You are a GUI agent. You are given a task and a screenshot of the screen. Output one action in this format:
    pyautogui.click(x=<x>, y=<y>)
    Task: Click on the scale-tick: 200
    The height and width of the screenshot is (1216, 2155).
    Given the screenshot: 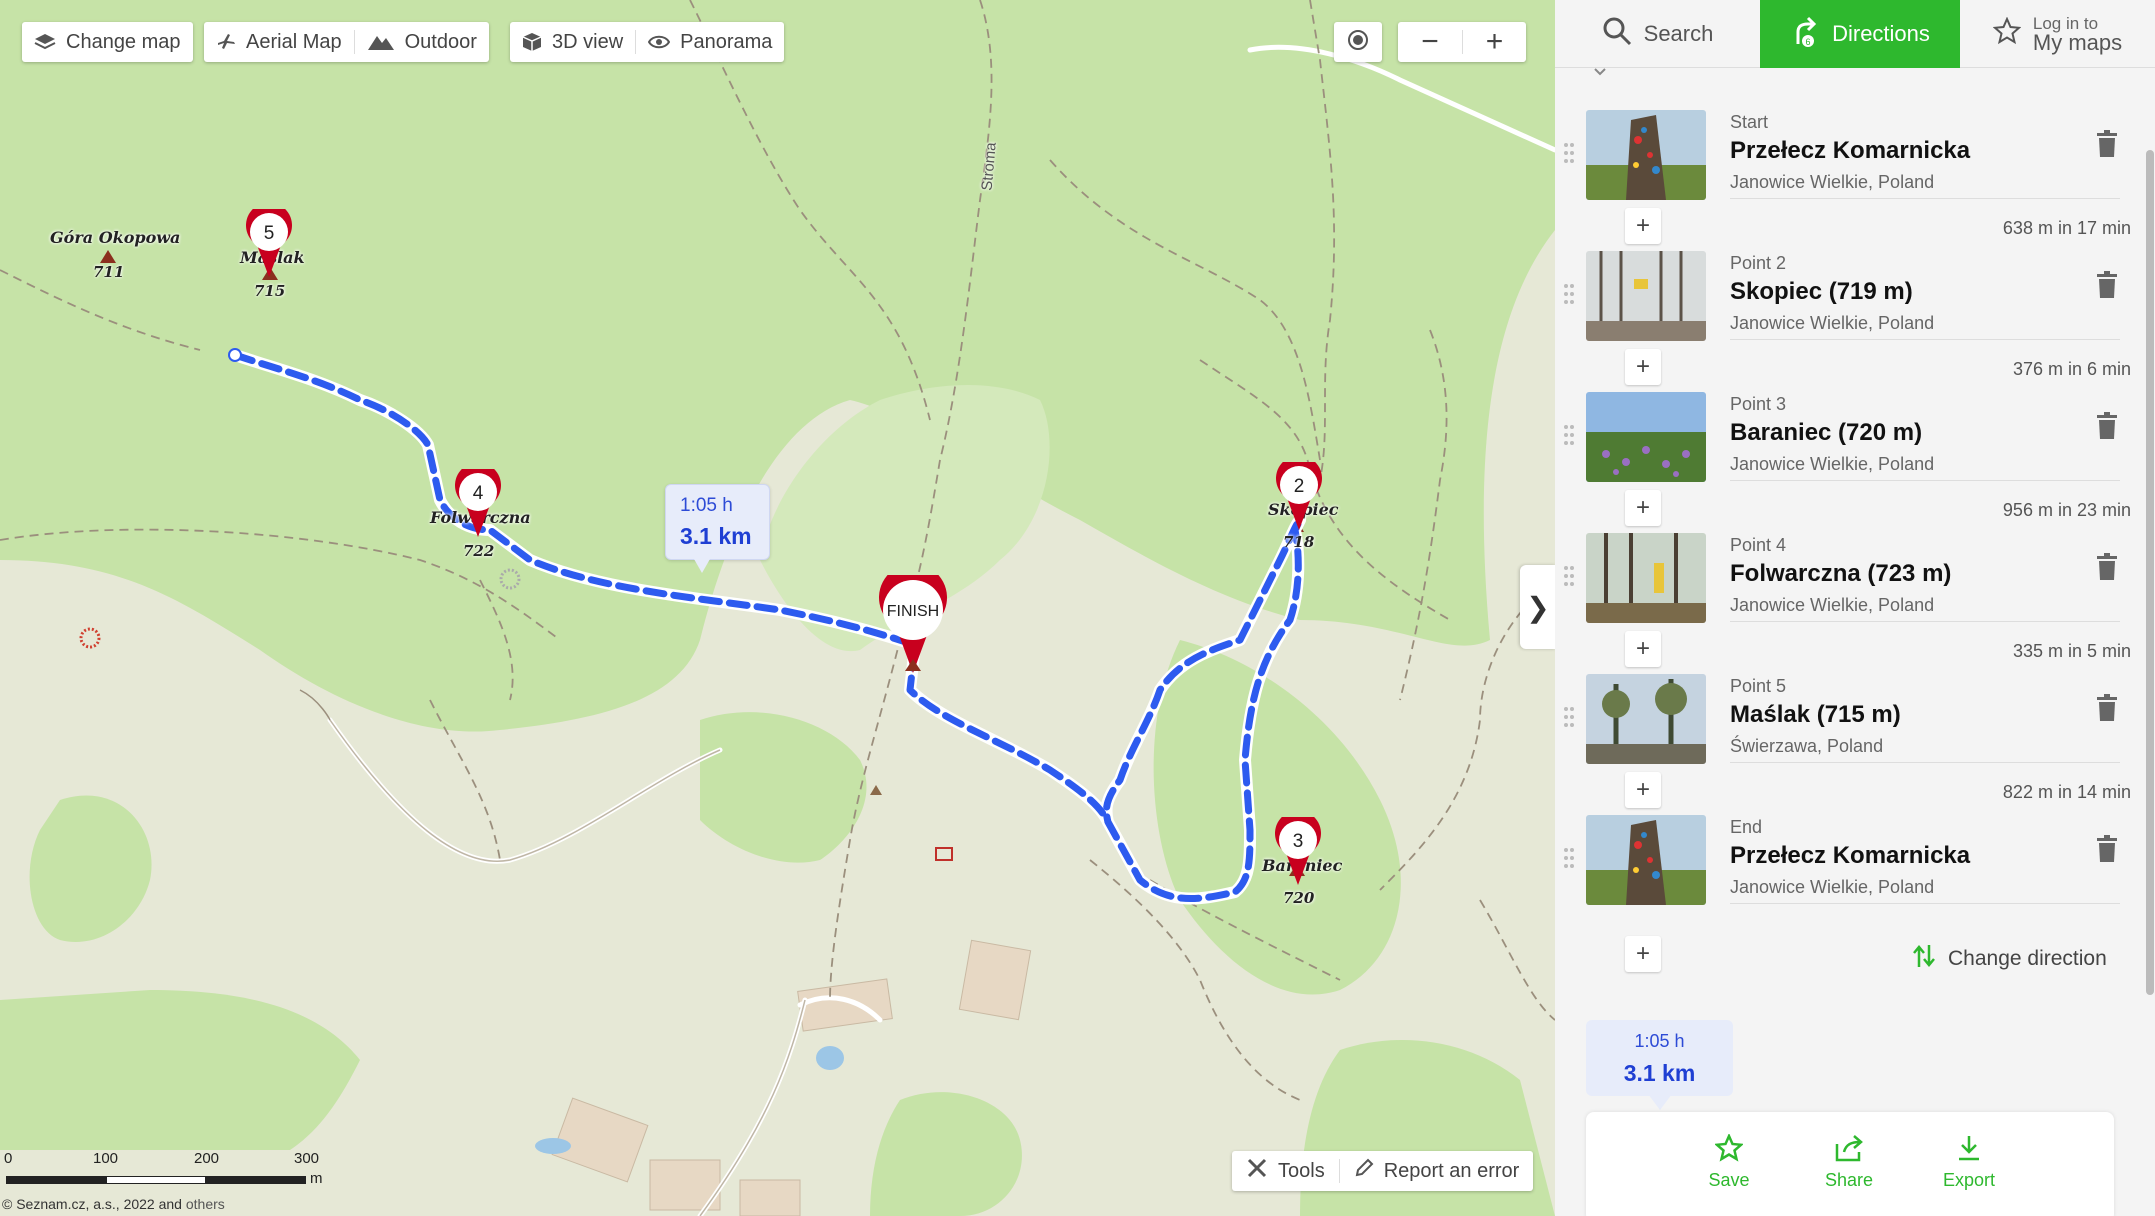 What is the action you would take?
    pyautogui.click(x=207, y=1158)
    